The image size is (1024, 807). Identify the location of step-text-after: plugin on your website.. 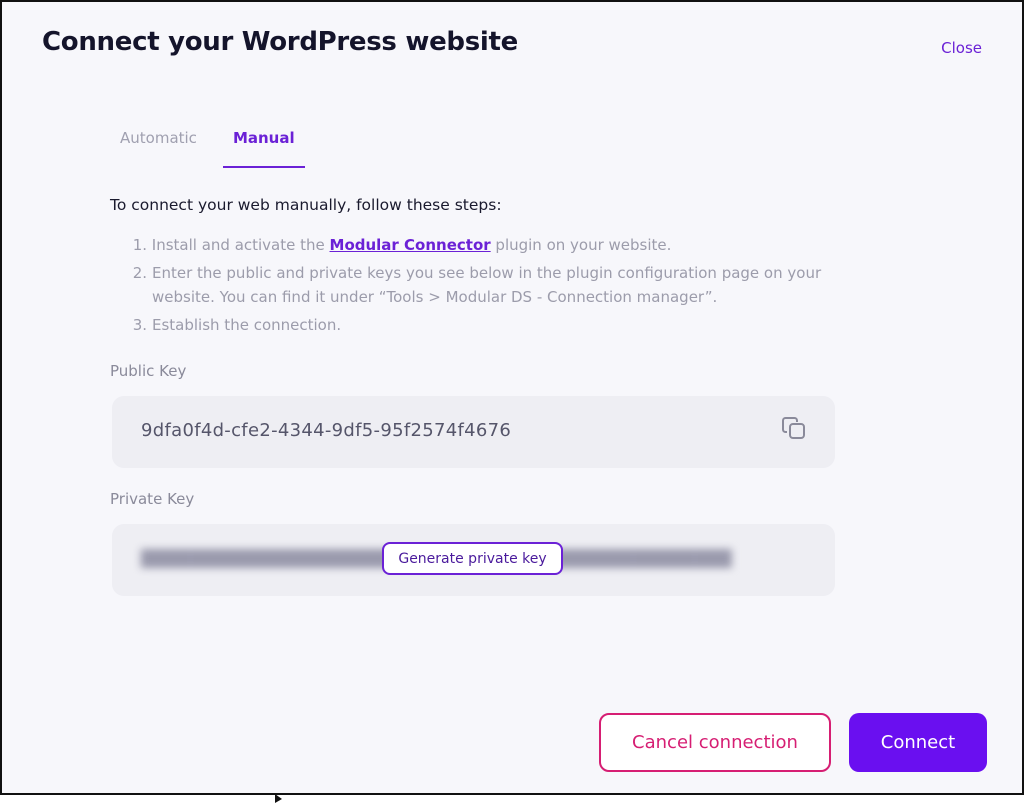
(581, 245).